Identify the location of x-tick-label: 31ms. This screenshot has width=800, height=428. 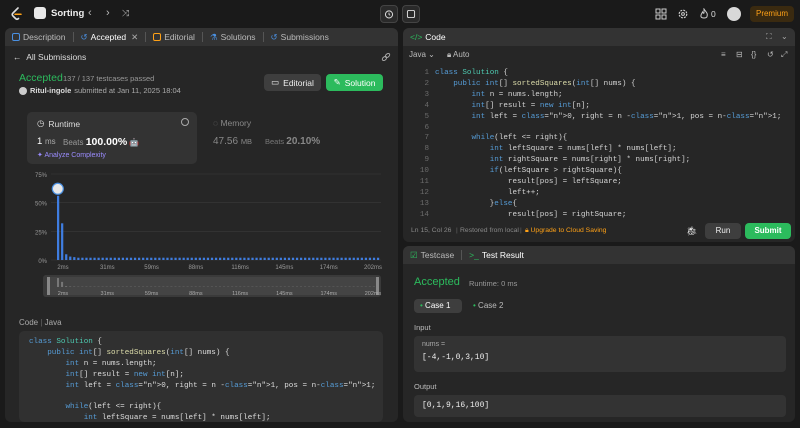
(107, 268).